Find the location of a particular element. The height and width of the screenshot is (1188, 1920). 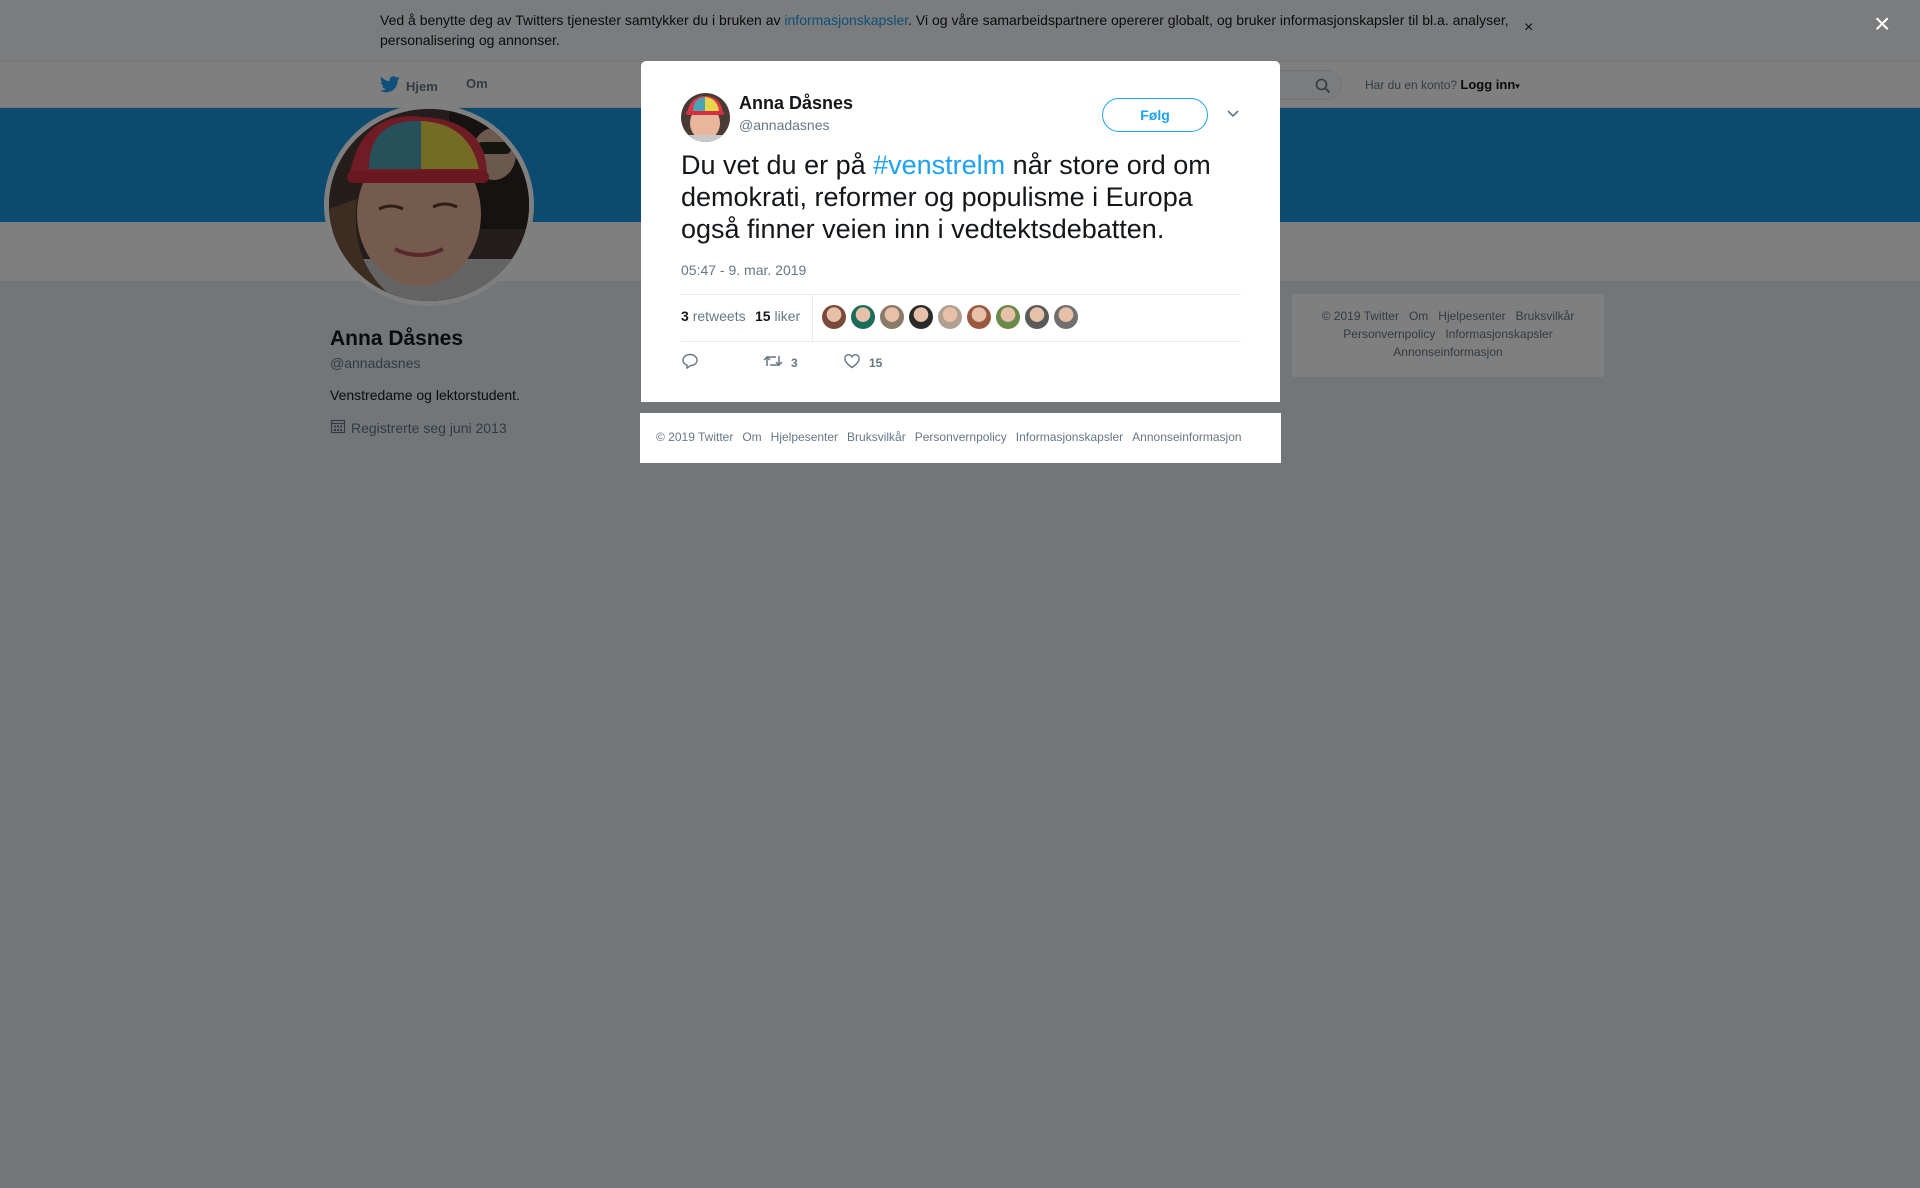

retweets-count: 3 is located at coordinates (685, 316).